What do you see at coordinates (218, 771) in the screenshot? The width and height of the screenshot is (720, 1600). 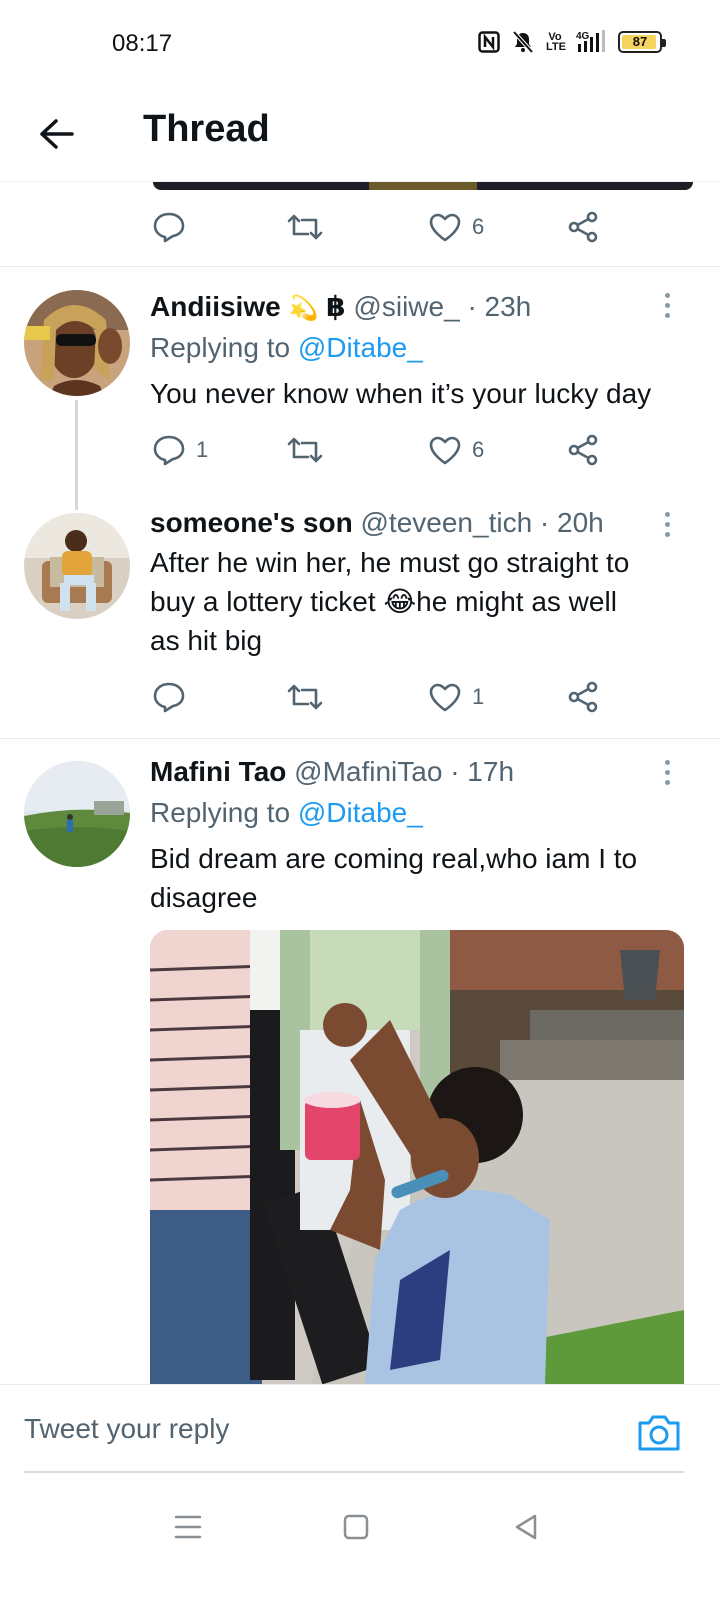 I see `display-name: Mafini Tao` at bounding box center [218, 771].